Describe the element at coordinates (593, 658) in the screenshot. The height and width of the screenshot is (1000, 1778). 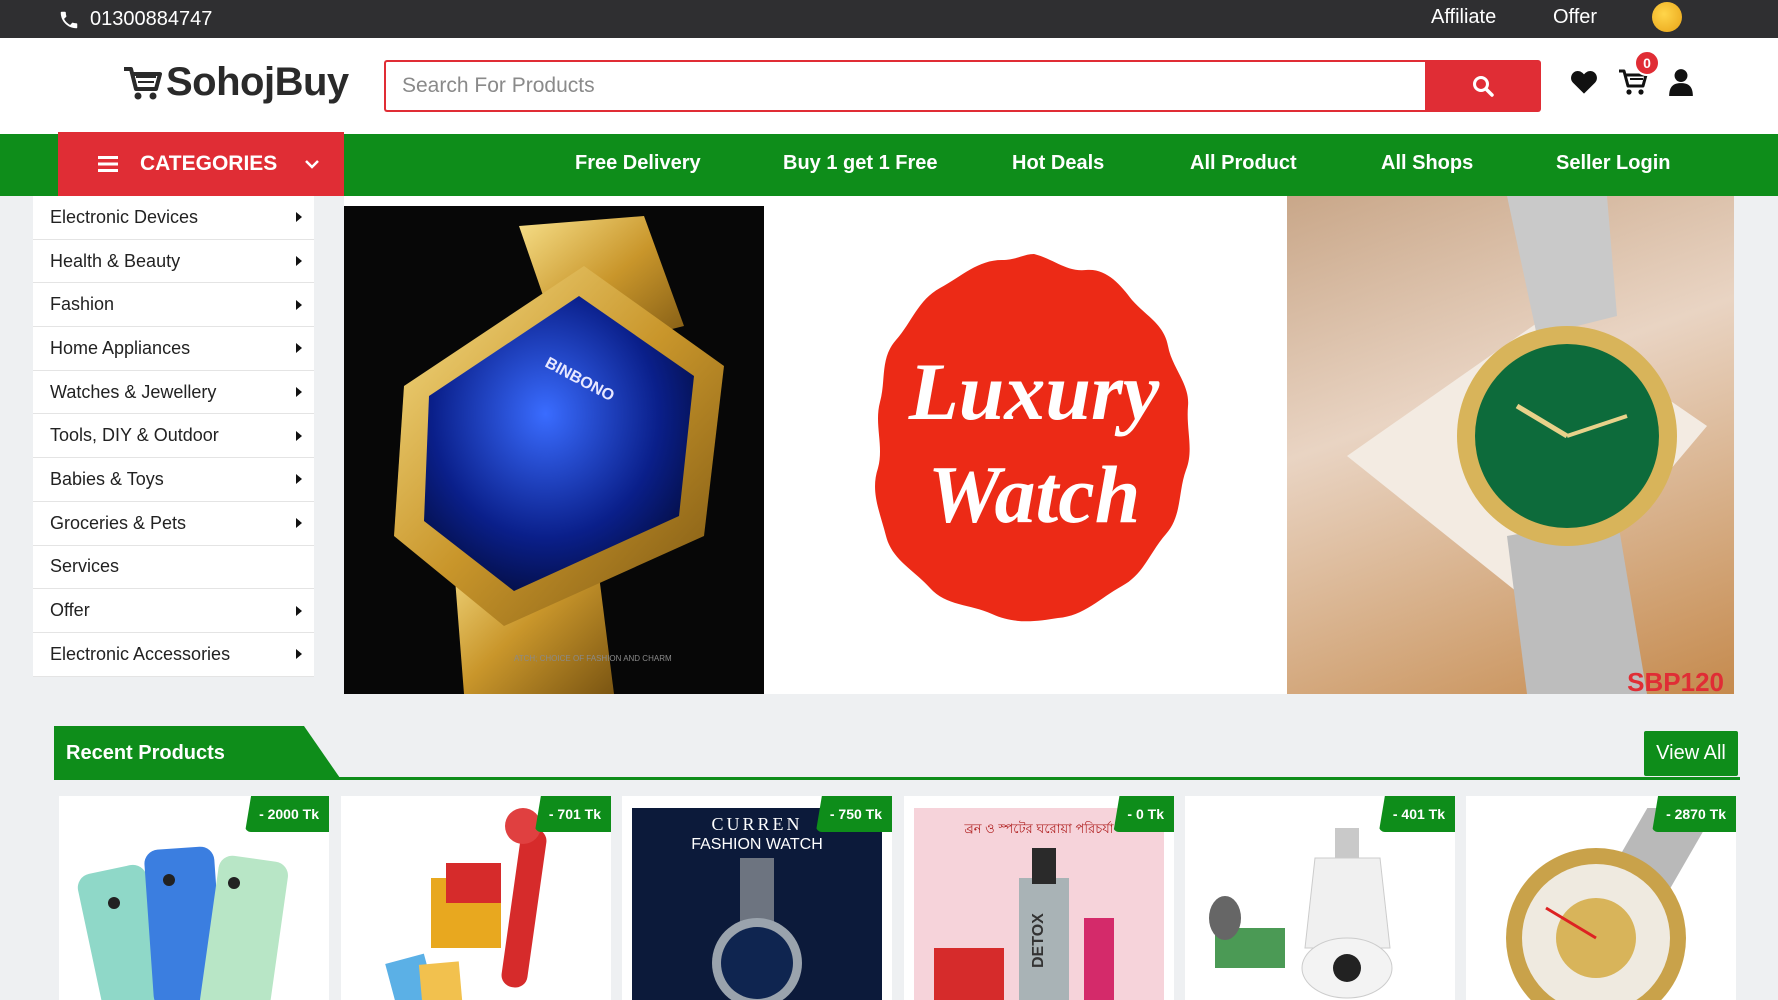
I see `banner-left-caption: ATCH; CHOICE OF FASHION AND CHARM` at that location.